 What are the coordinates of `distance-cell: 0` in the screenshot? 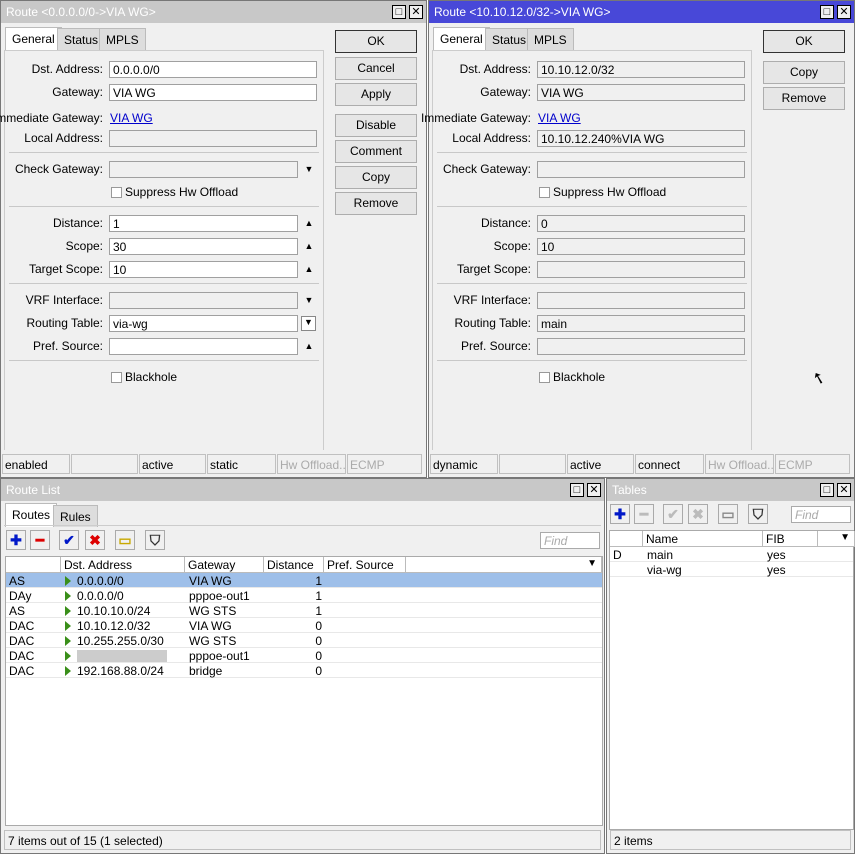 It's located at (318, 656).